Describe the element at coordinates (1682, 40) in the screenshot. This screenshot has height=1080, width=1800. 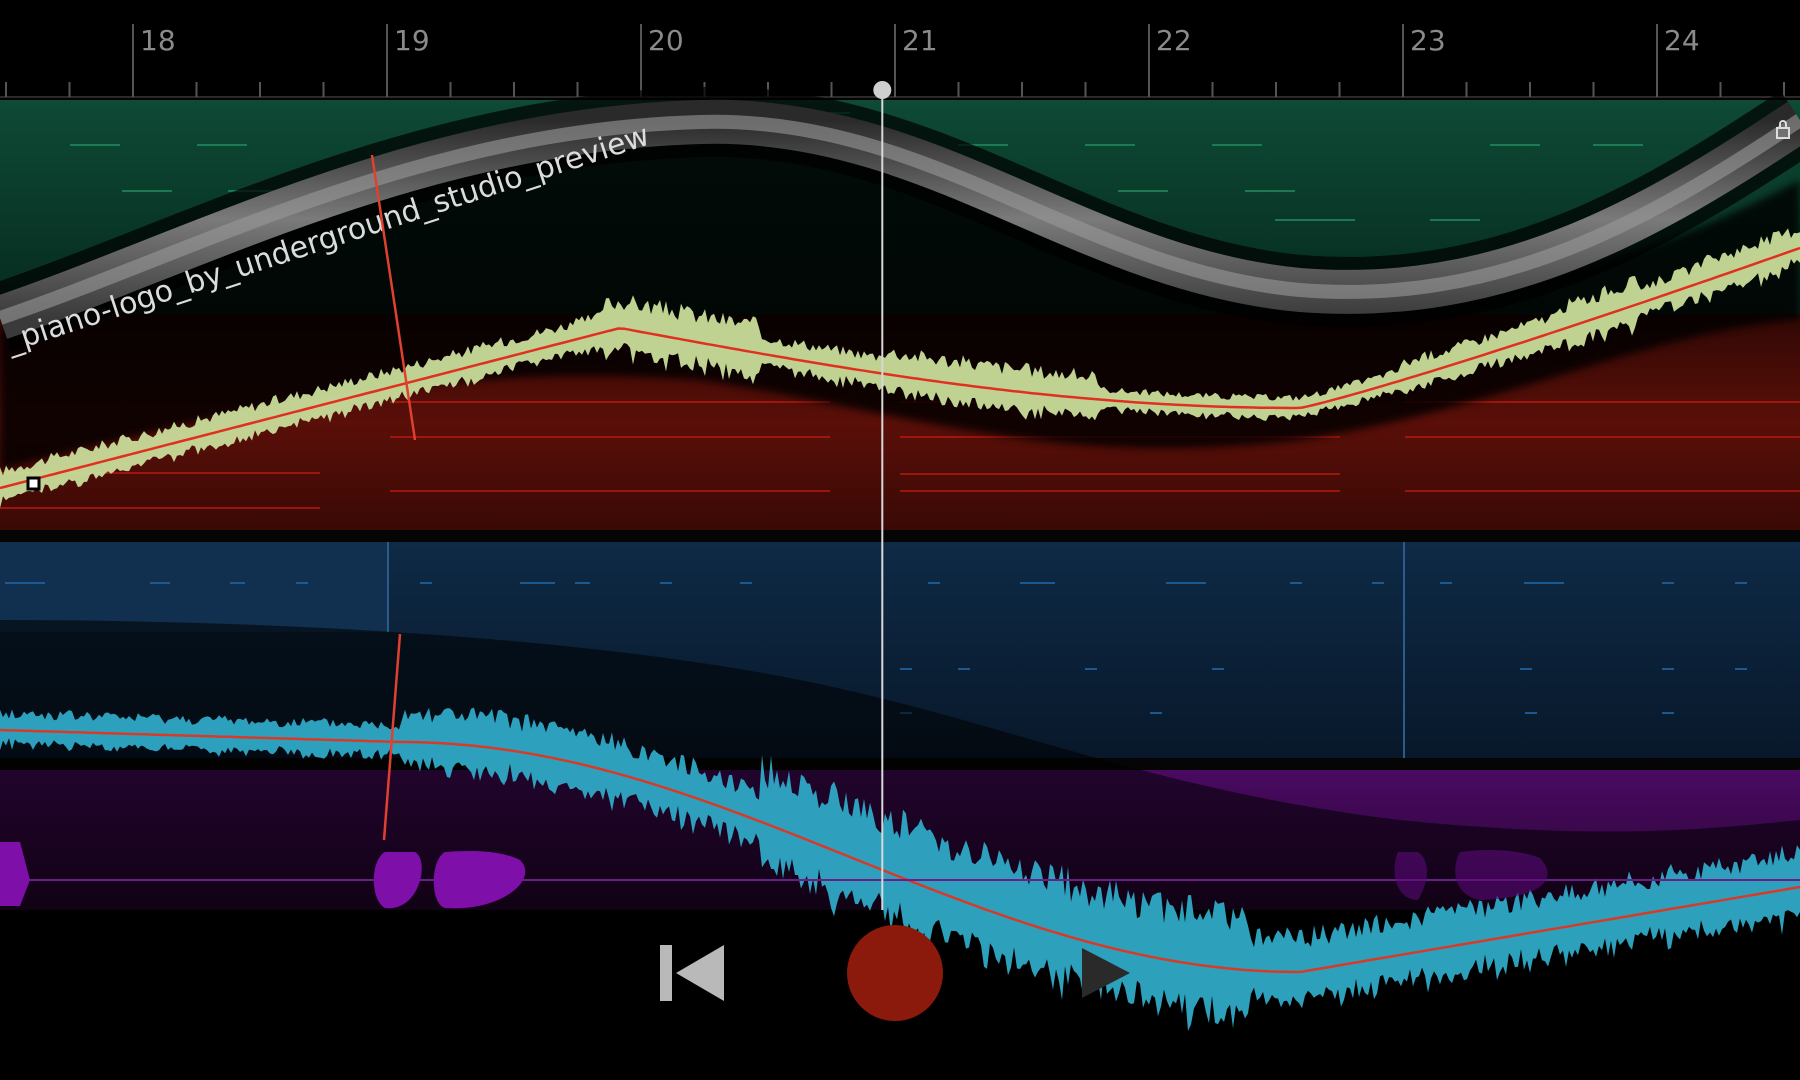
I see `bar-number-label: 24` at that location.